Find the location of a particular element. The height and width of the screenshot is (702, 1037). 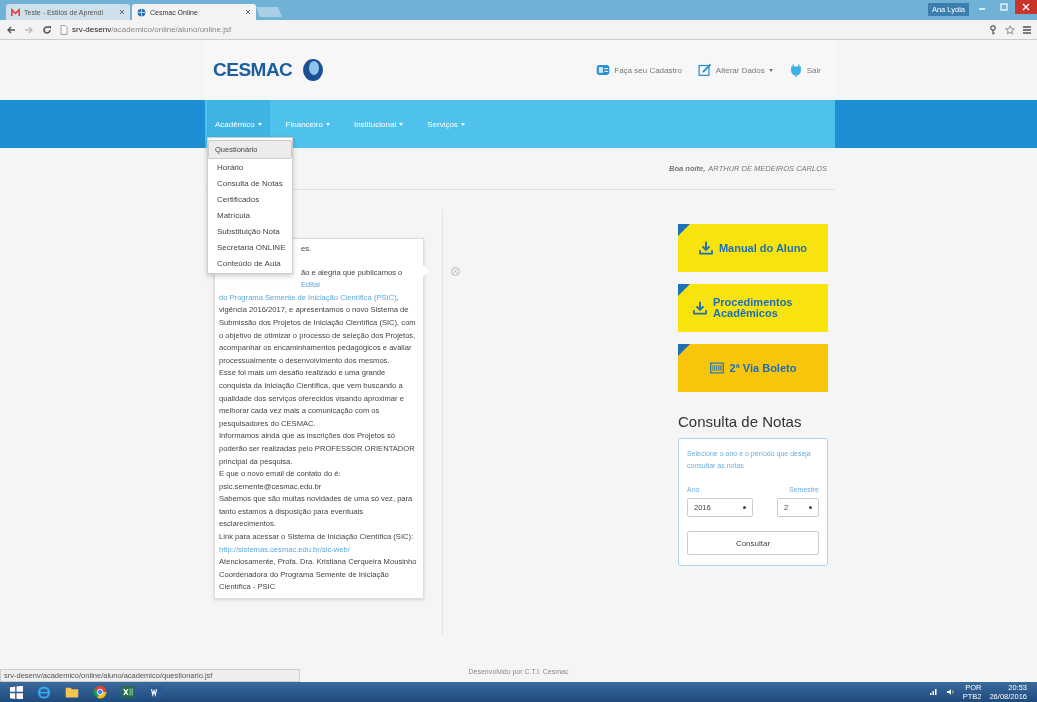

speaker-icon is located at coordinates (950, 692).